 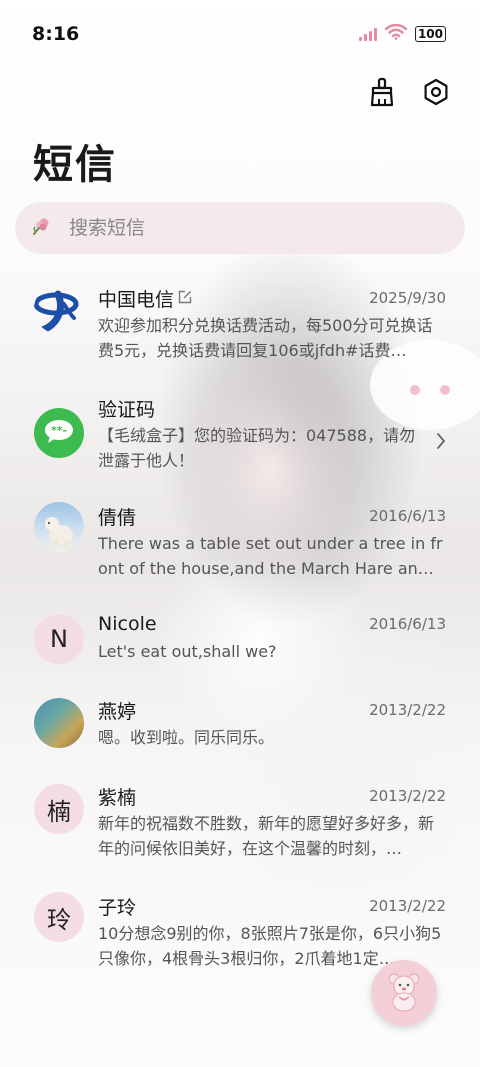 I want to click on page-title: 短信, so click(x=75, y=165).